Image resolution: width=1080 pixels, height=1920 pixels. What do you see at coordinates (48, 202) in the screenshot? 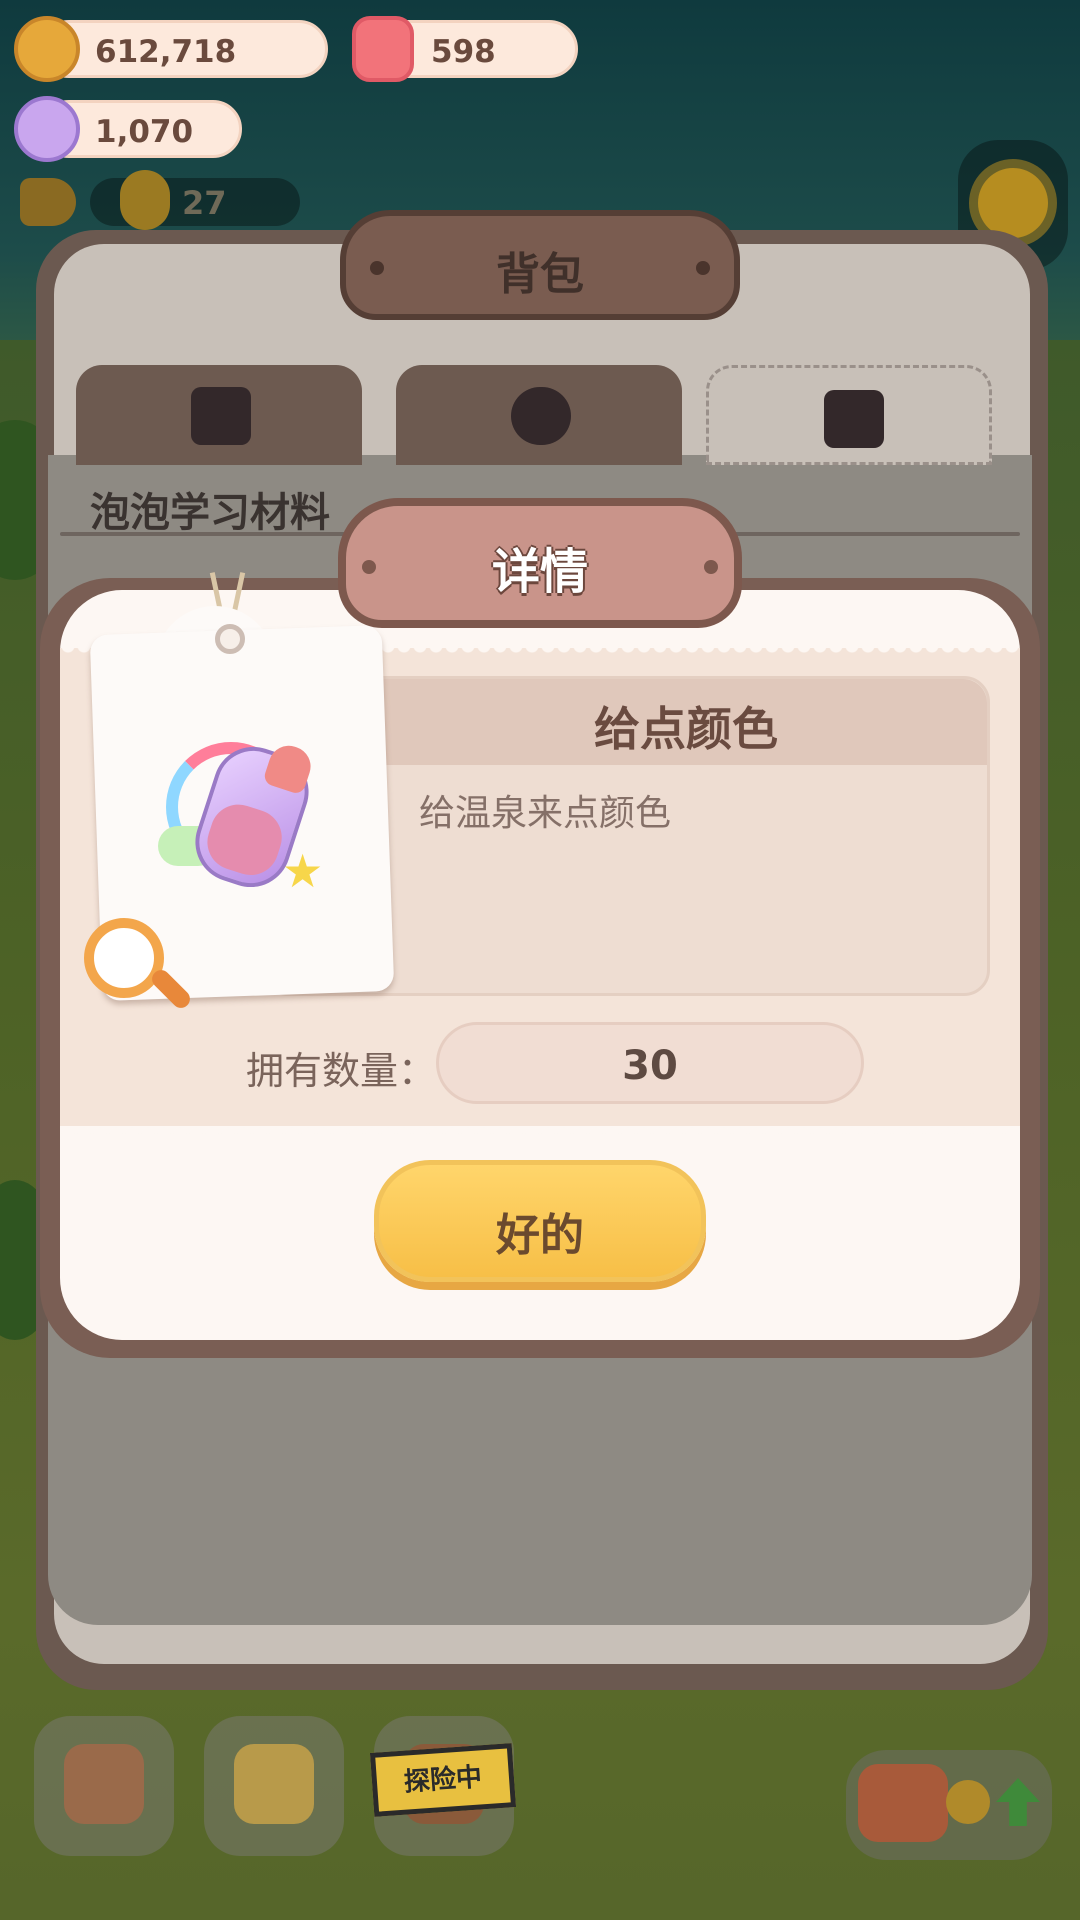
I see `megaphone-icon` at bounding box center [48, 202].